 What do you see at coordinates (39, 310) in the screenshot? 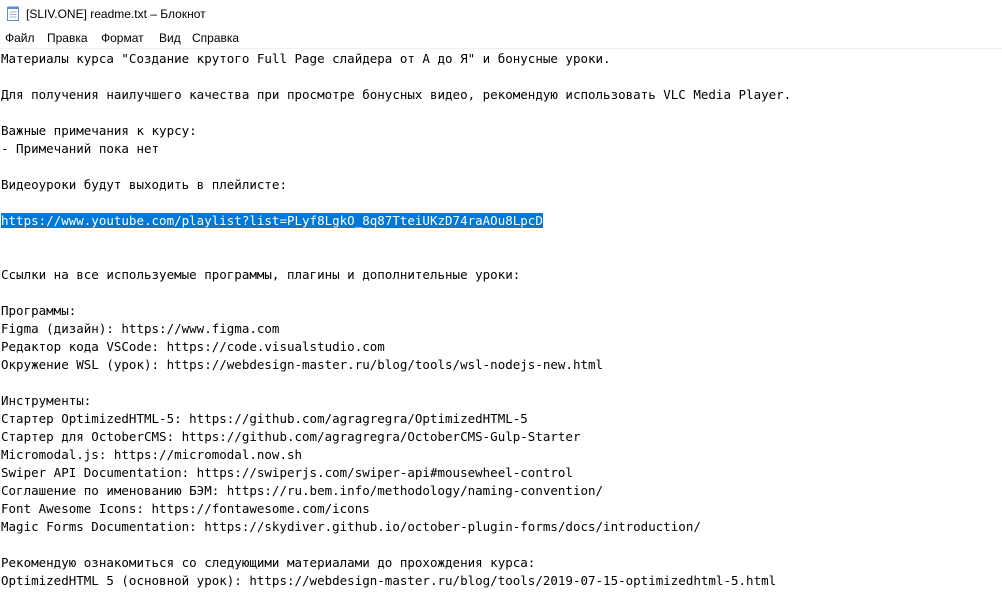
I see `text-line: Программы:` at bounding box center [39, 310].